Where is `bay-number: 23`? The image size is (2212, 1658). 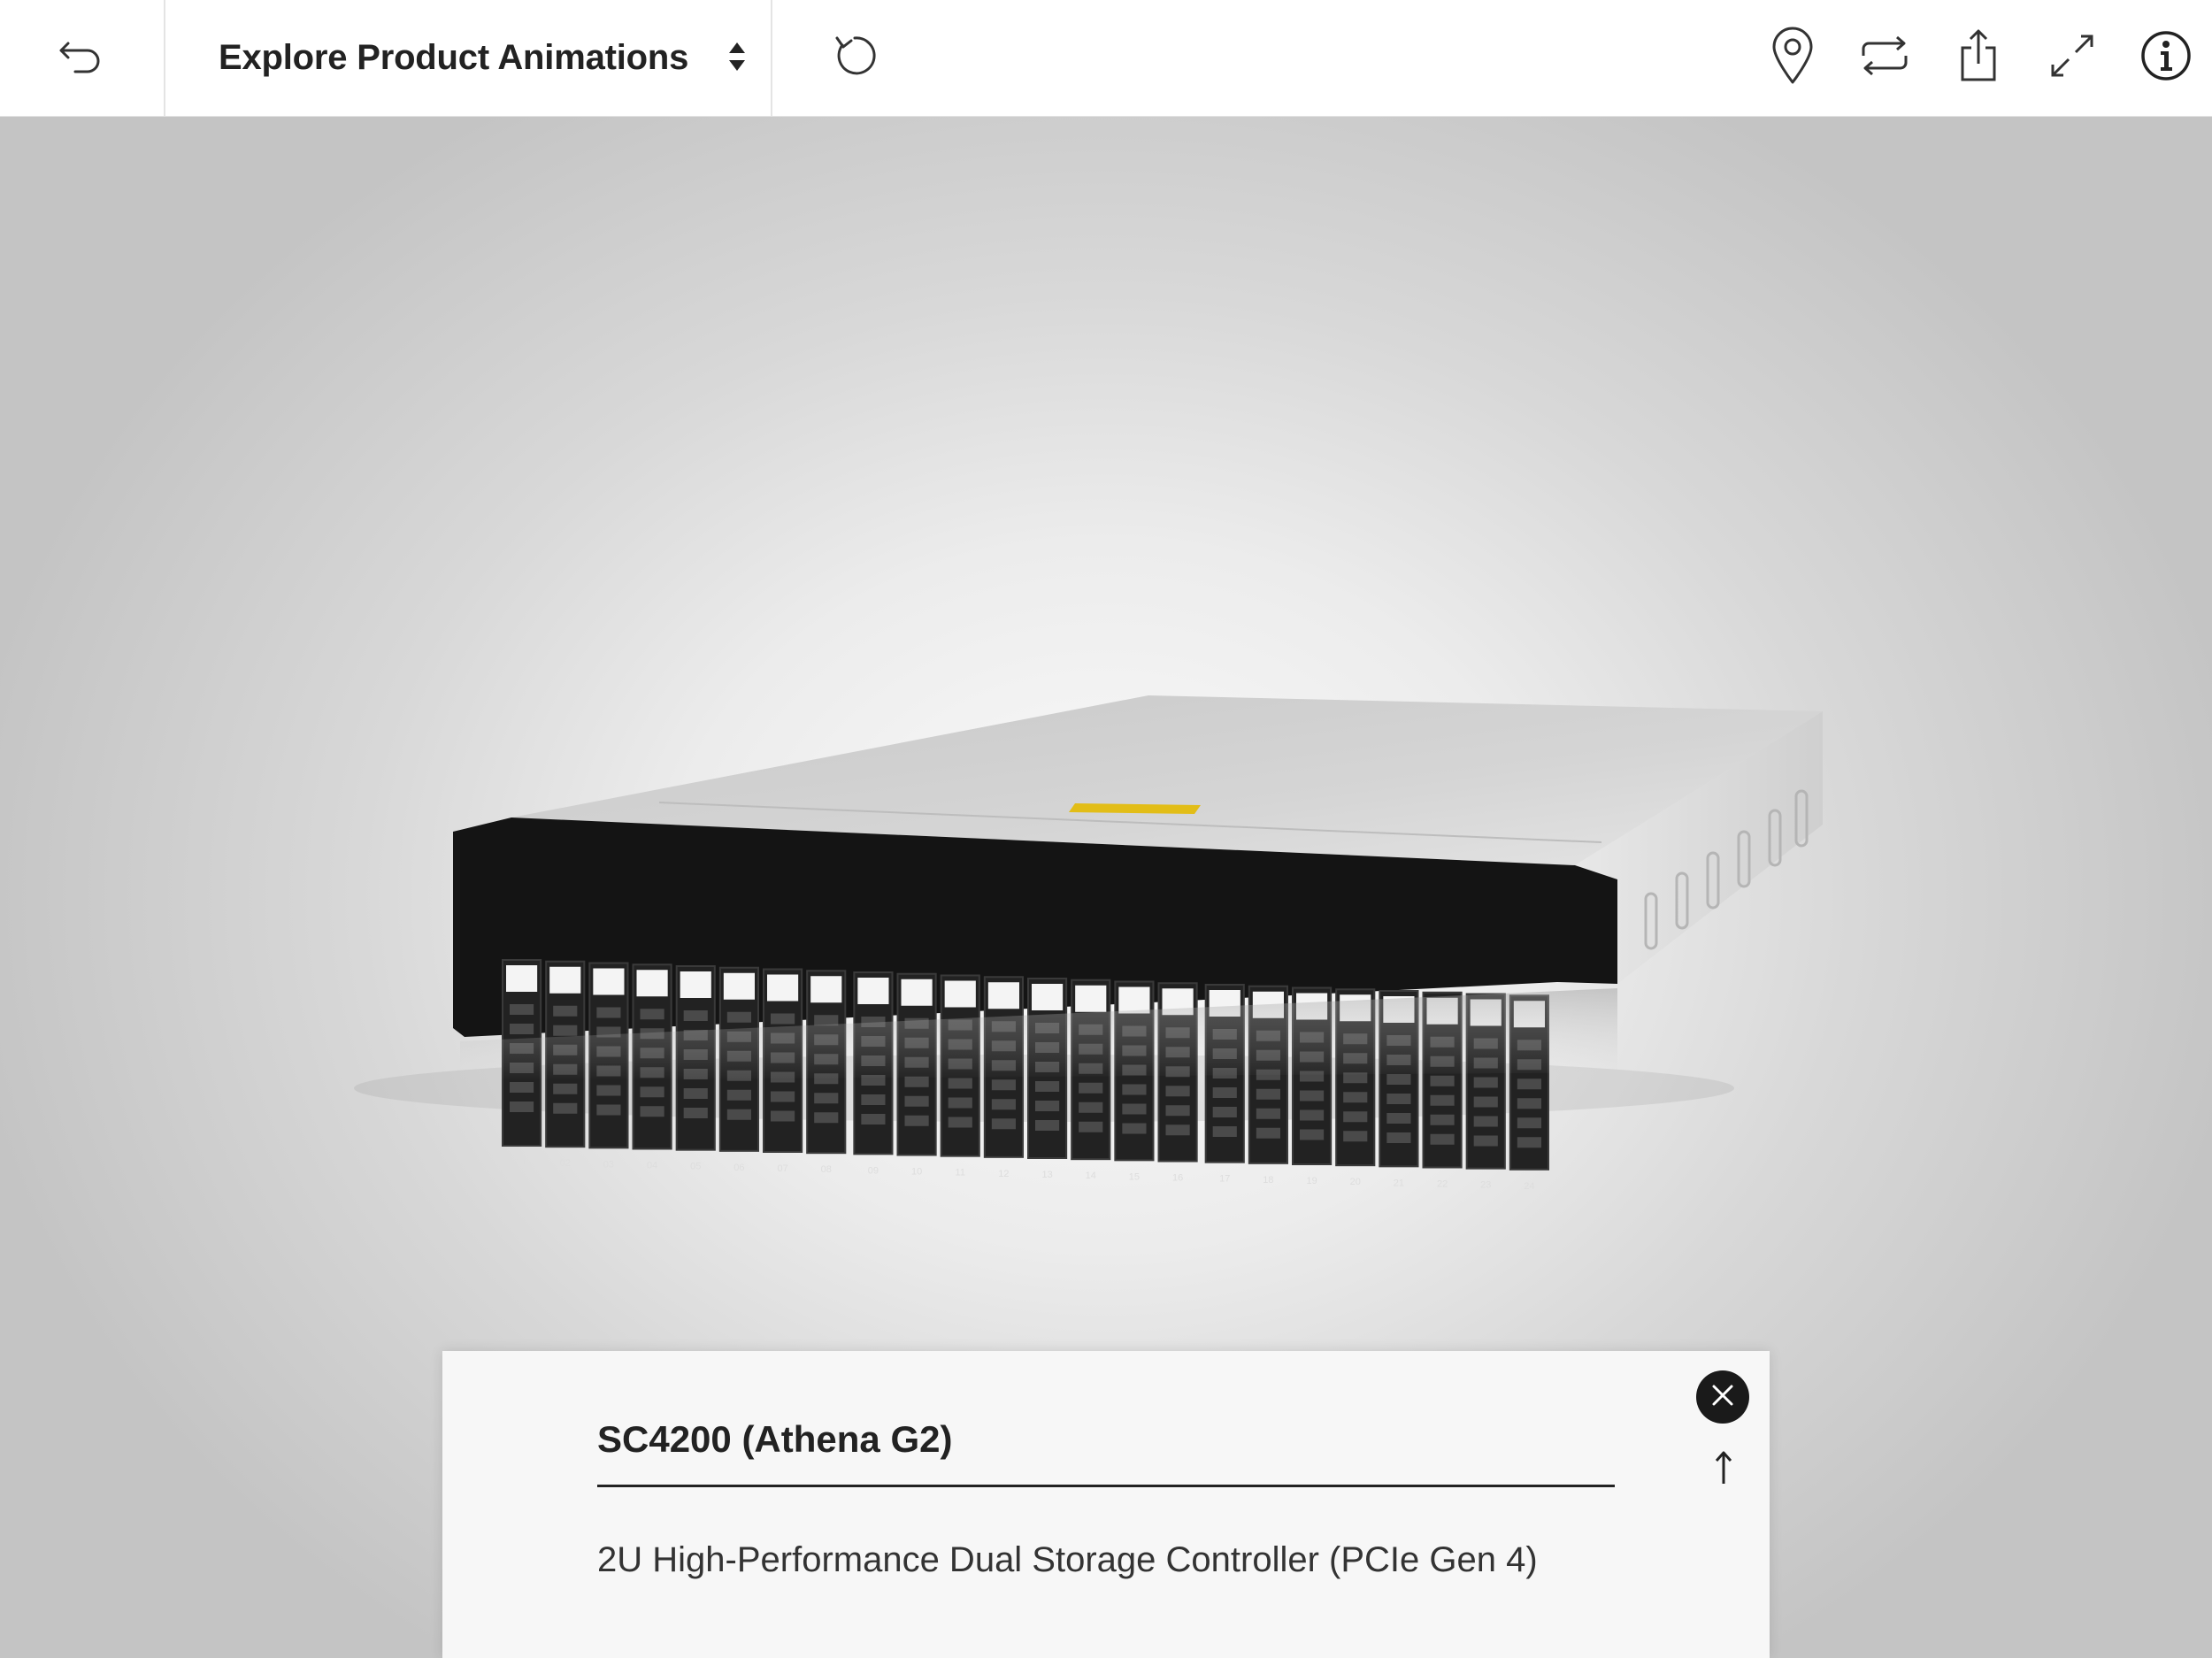 bay-number: 23 is located at coordinates (1486, 1186).